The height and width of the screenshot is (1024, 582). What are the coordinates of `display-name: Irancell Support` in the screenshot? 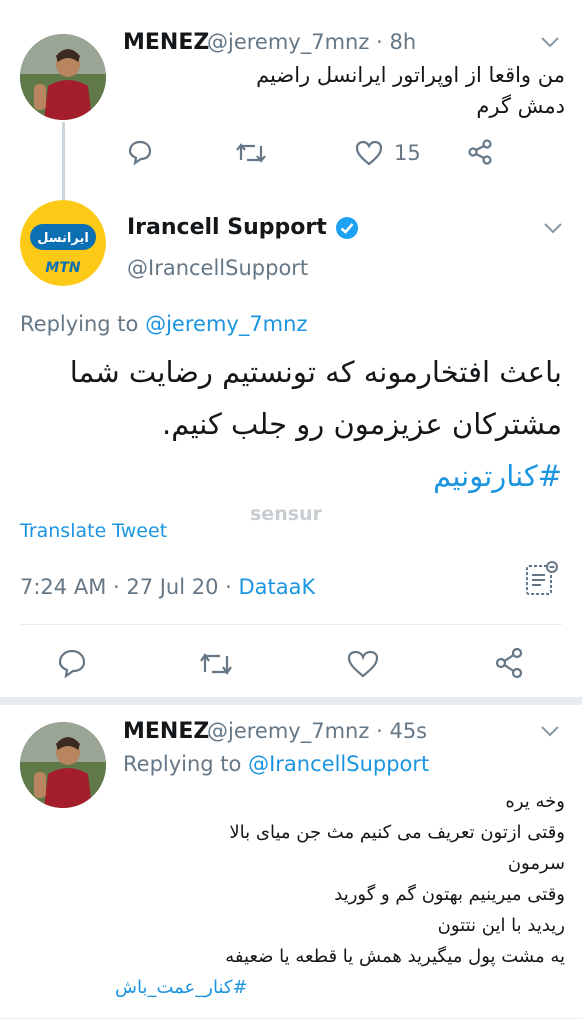 It's located at (227, 227).